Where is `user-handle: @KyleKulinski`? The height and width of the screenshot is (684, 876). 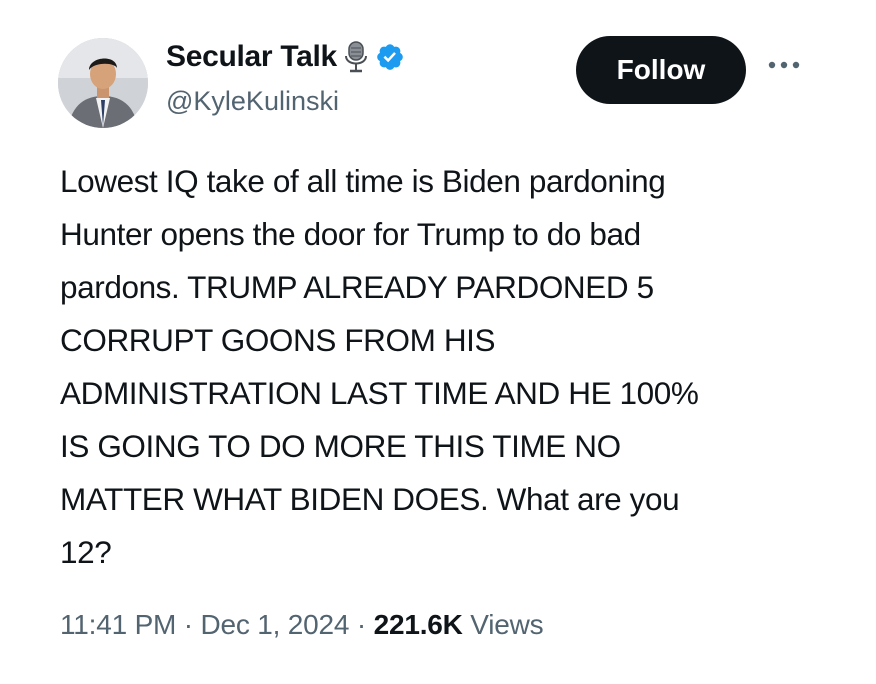 user-handle: @KyleKulinski is located at coordinates (252, 101).